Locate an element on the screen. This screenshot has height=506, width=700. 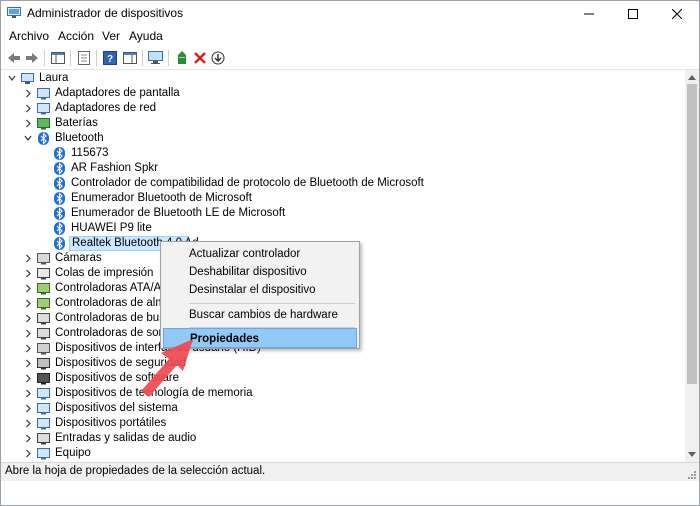
category-label: Dispositivos de tecnología de memoria is located at coordinates (154, 393).